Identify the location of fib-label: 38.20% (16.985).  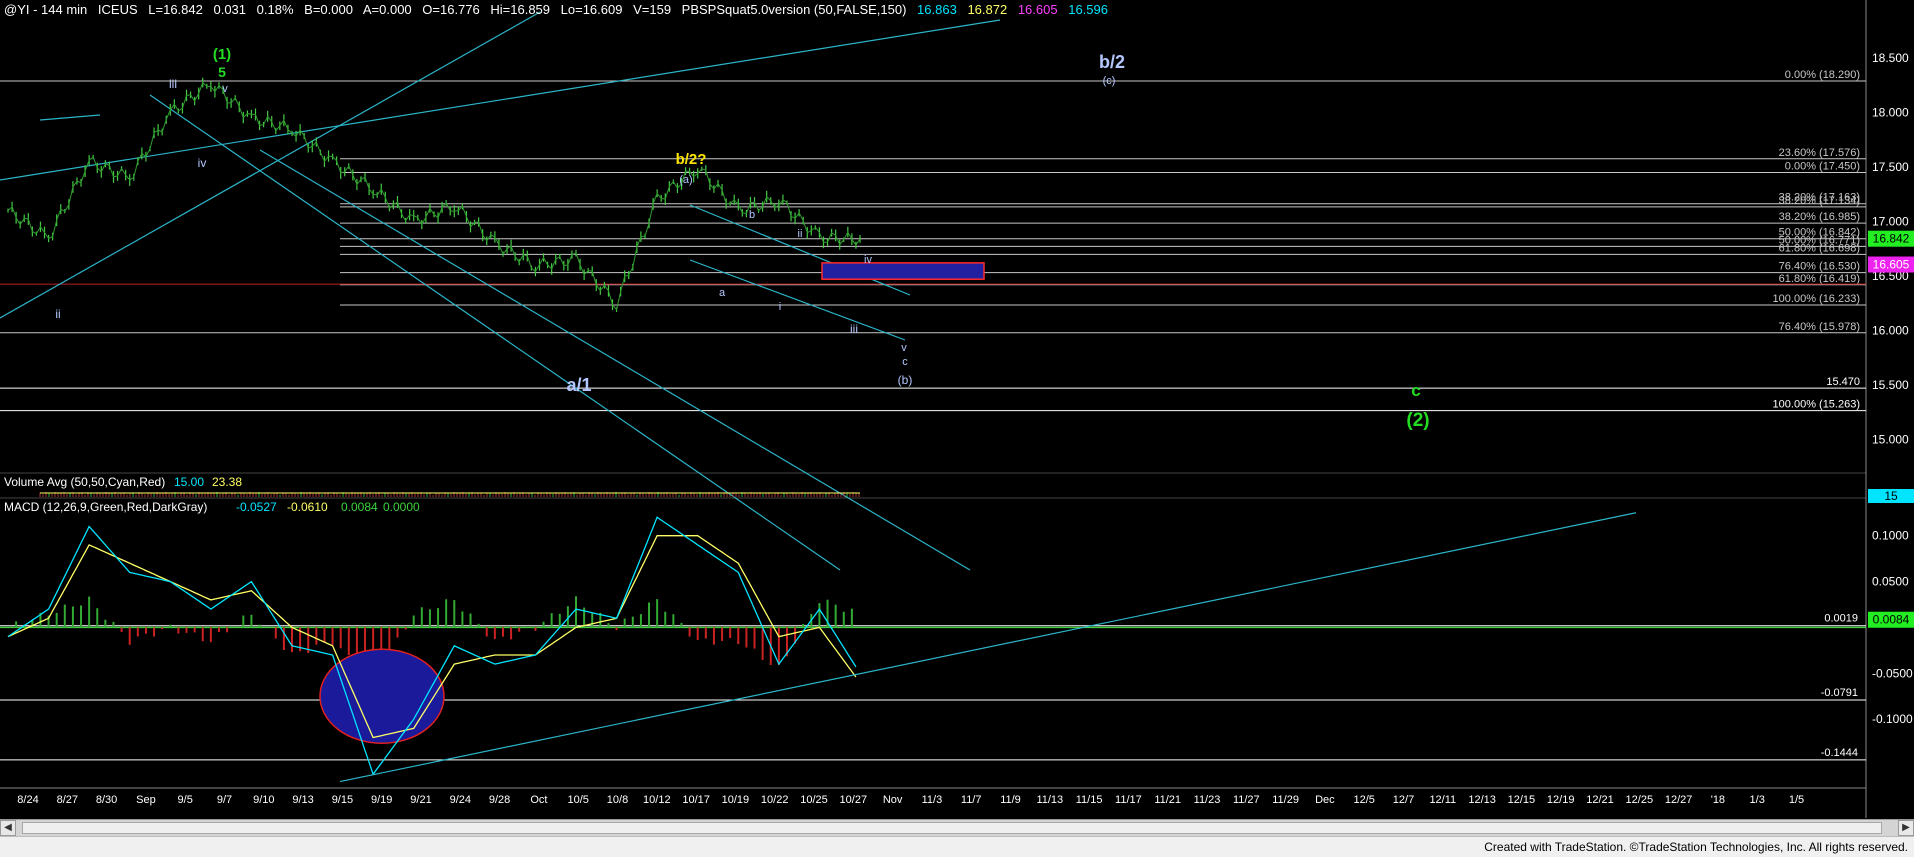
(1819, 217).